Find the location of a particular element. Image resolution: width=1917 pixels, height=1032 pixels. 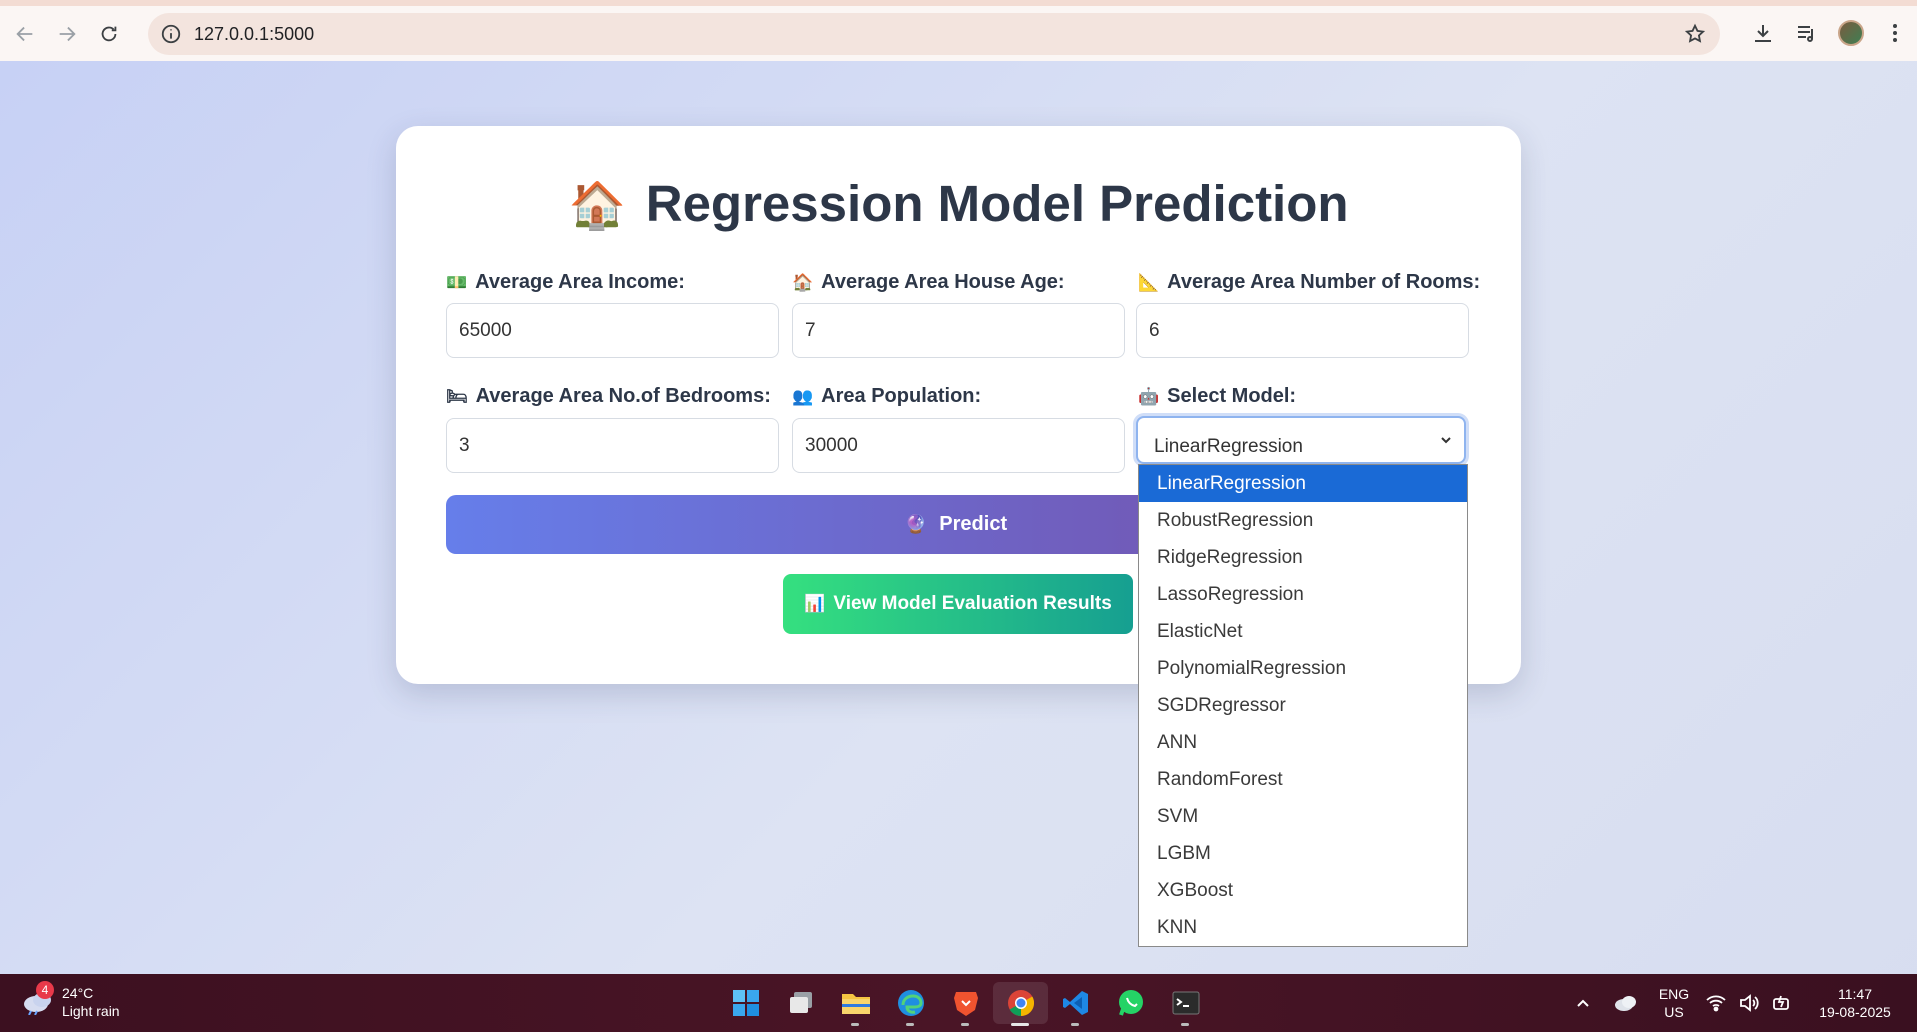

model-option-elasticnet: ElasticNet is located at coordinates (1303, 631).